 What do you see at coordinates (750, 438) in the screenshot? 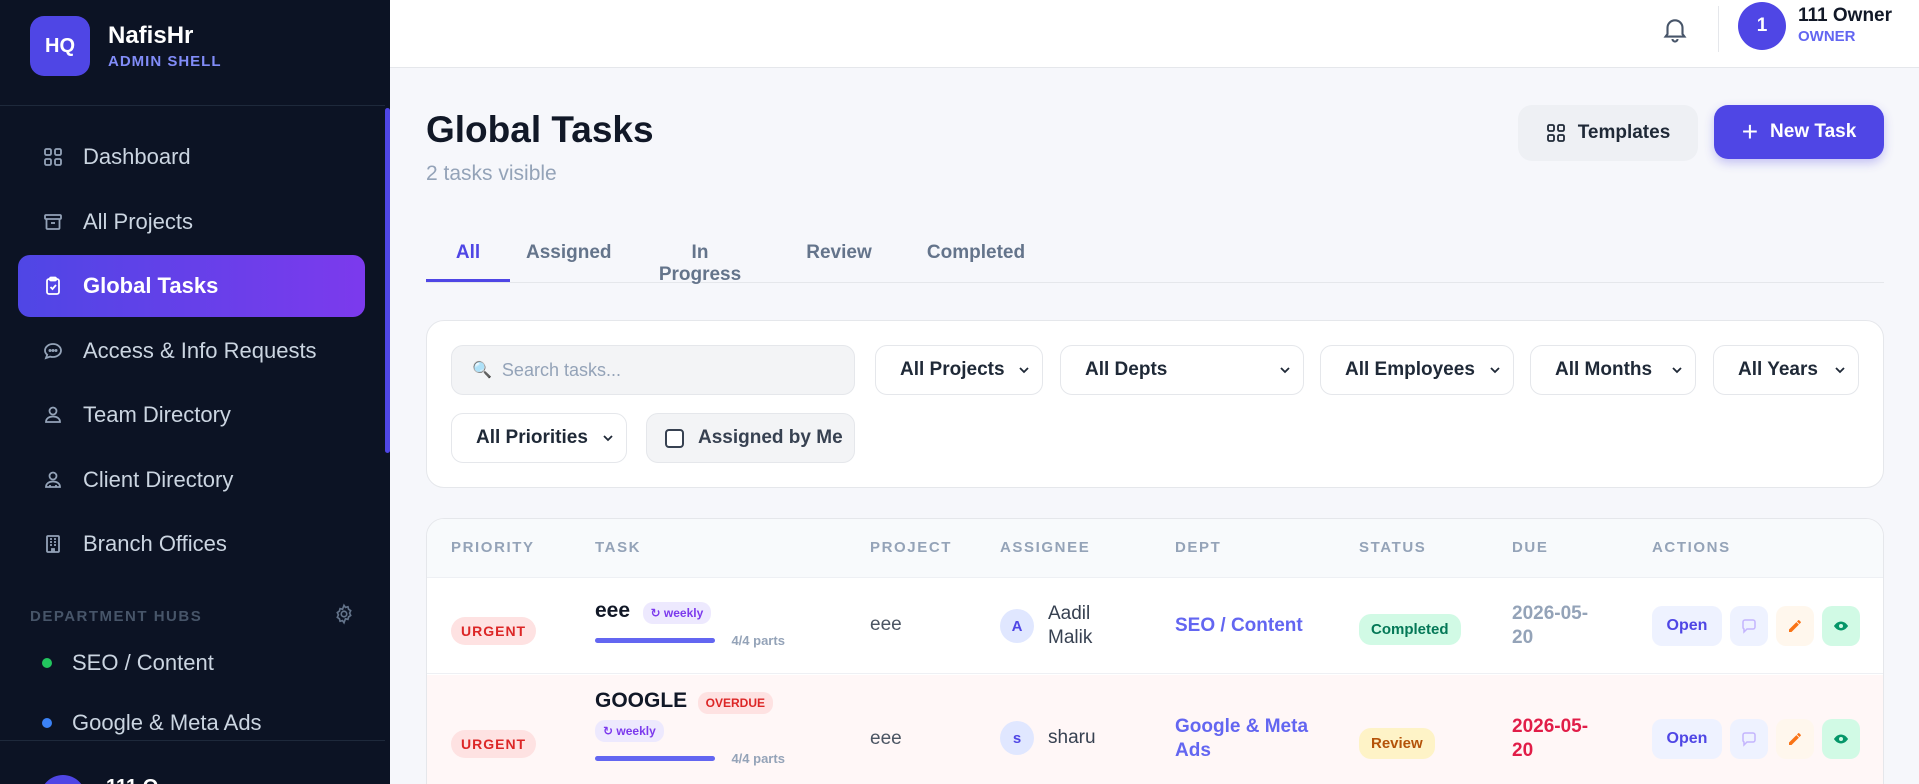
I see `assigned-by-me-toggle: Assigned by Me` at bounding box center [750, 438].